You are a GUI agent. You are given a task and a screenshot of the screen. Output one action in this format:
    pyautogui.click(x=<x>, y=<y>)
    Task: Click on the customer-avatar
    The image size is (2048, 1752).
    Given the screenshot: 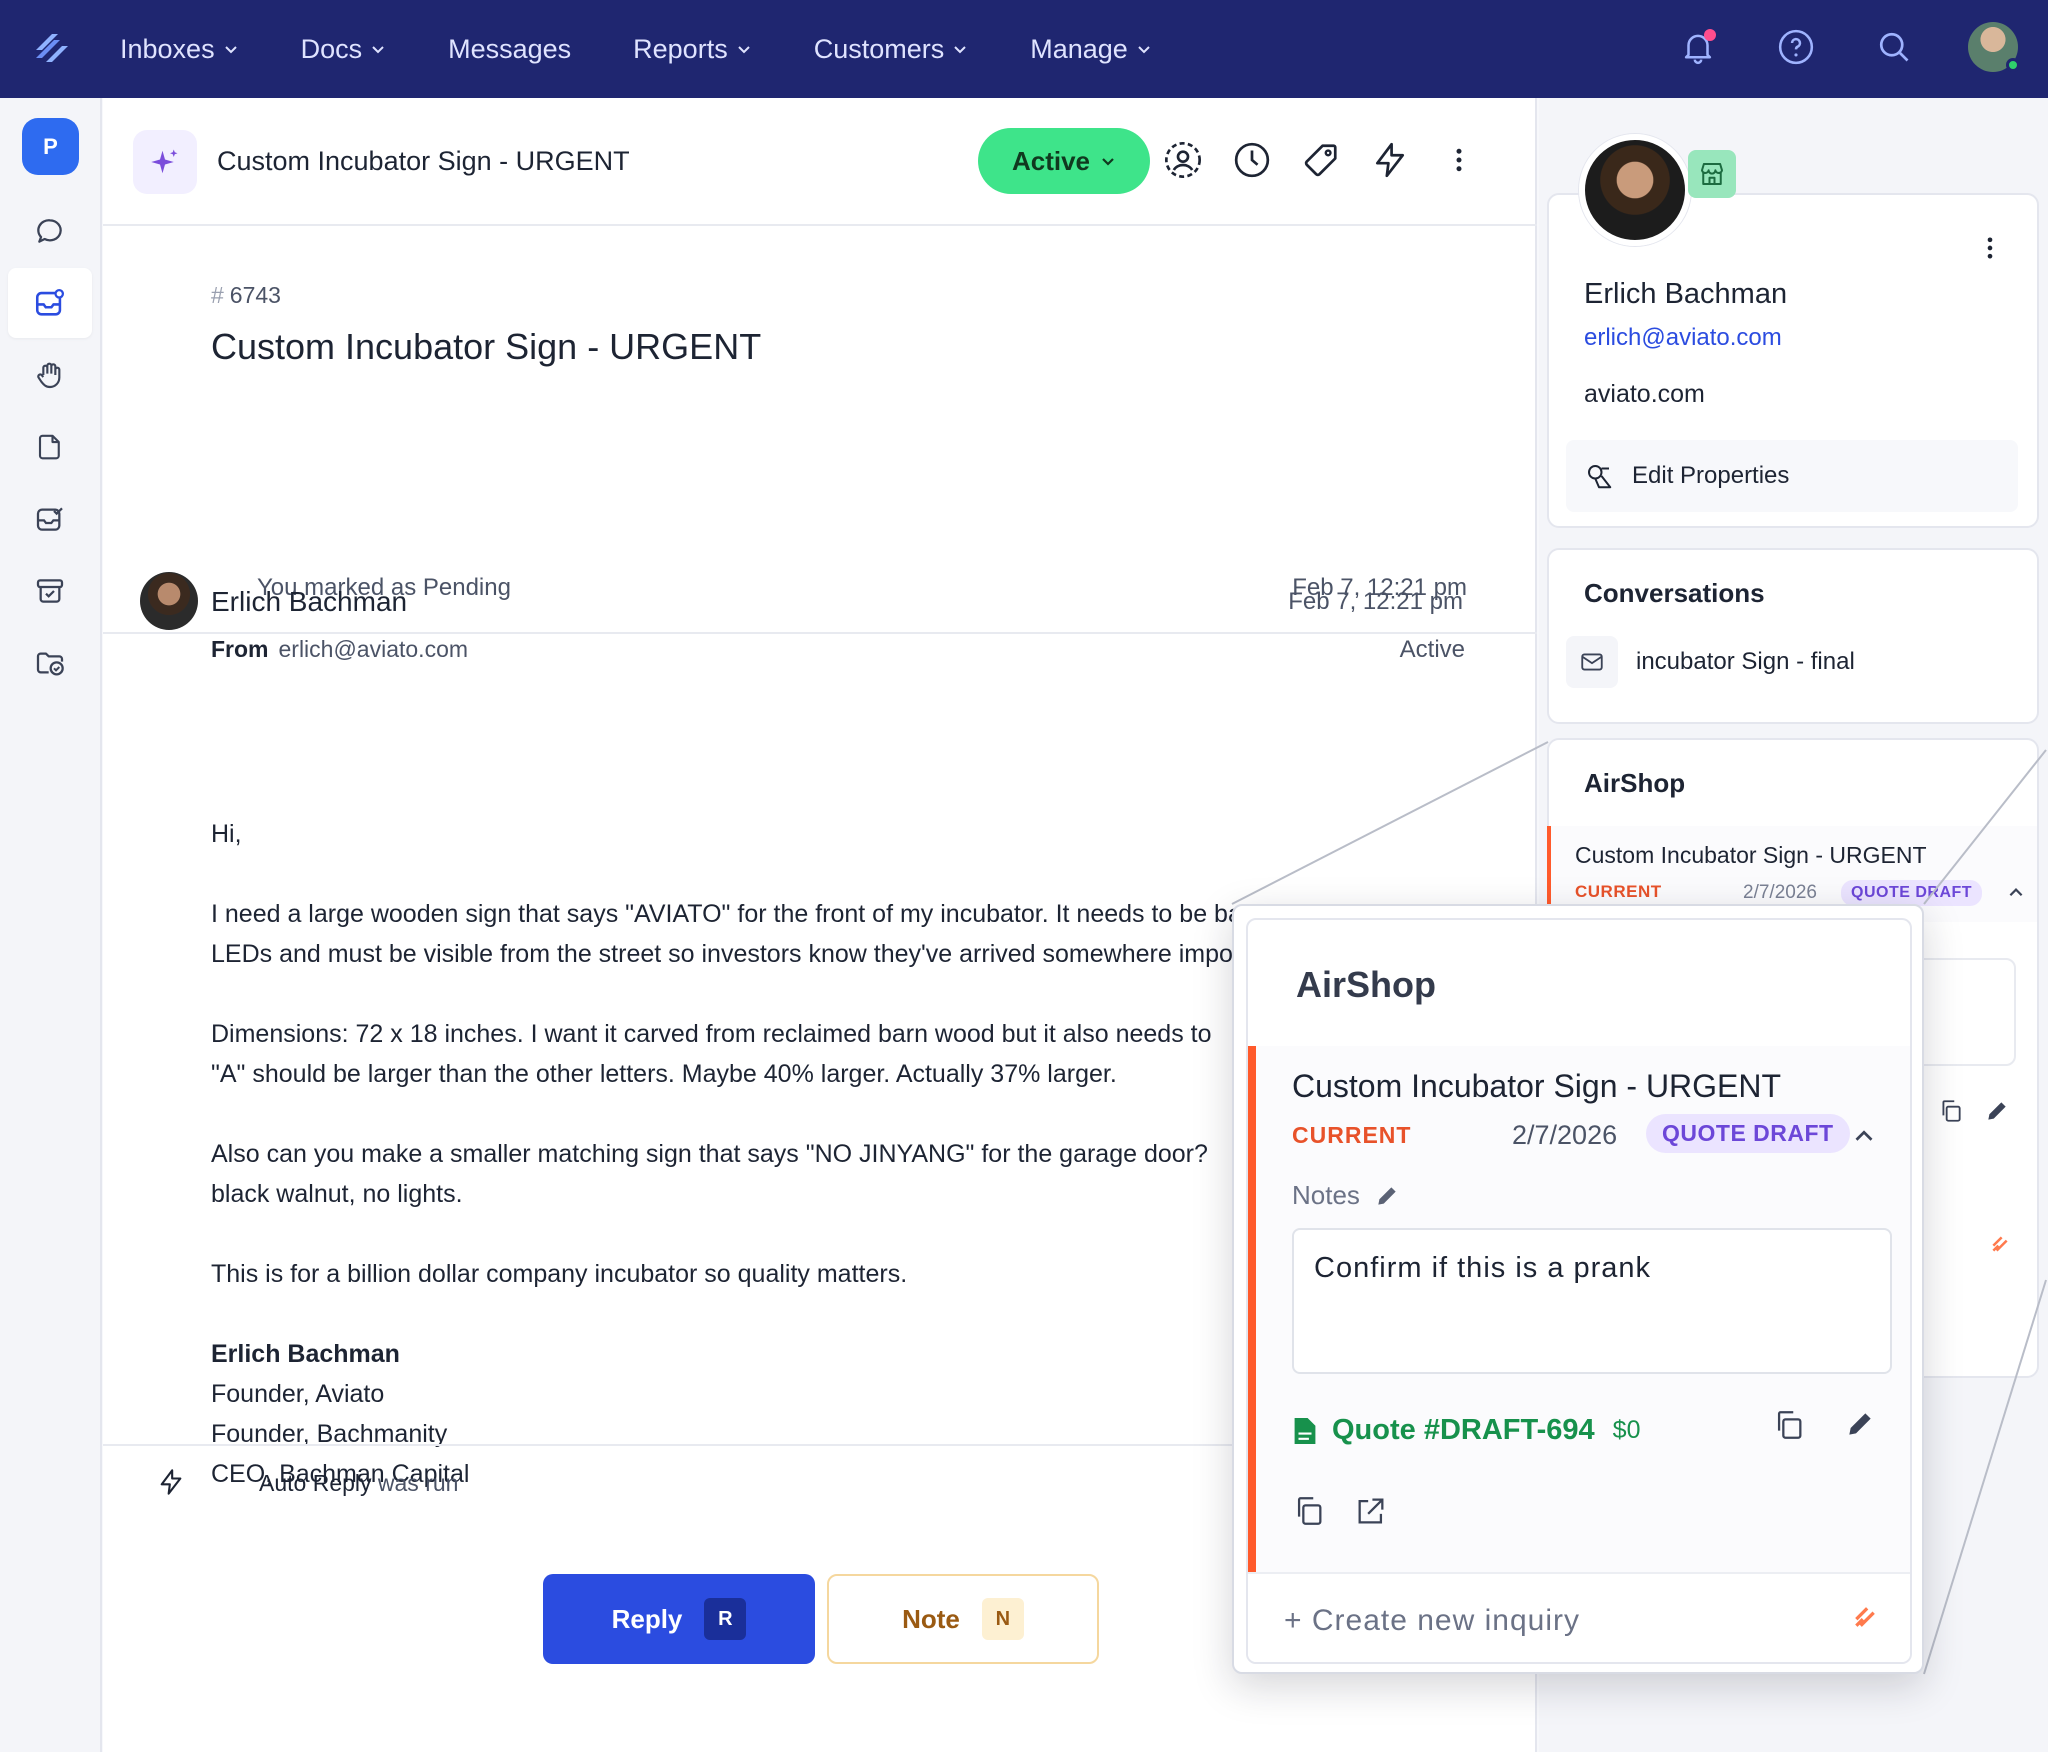 What is the action you would take?
    pyautogui.click(x=1635, y=190)
    